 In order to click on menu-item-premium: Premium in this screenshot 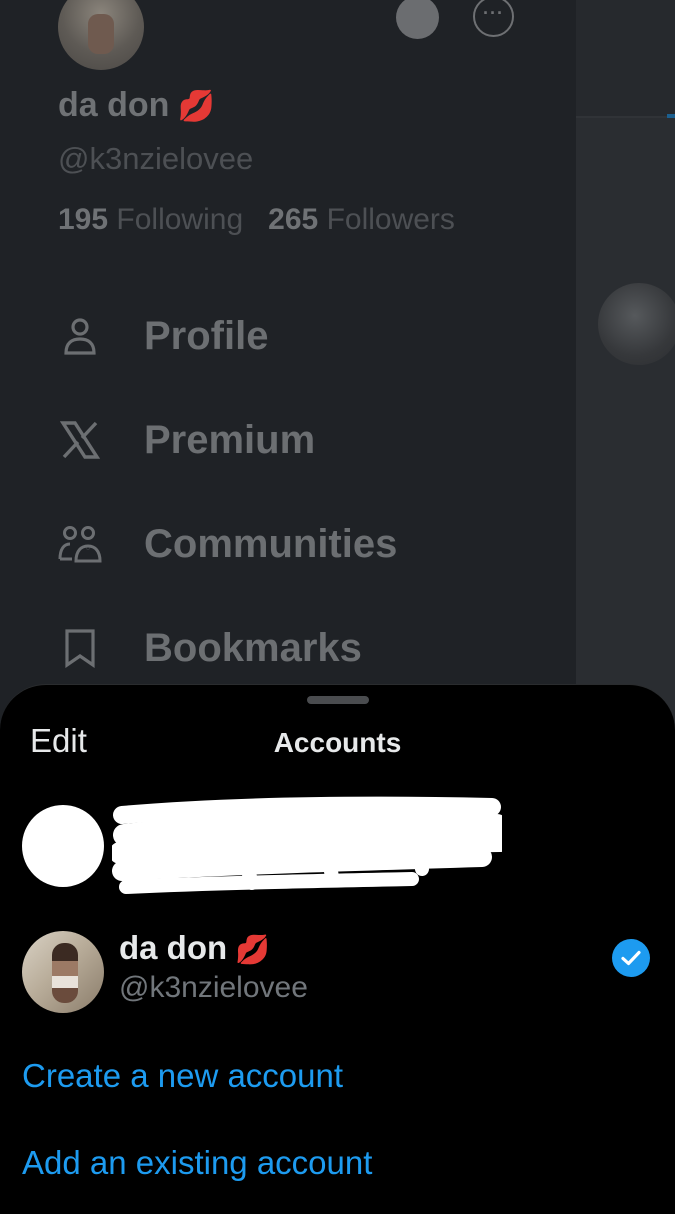, I will do `click(186, 440)`.